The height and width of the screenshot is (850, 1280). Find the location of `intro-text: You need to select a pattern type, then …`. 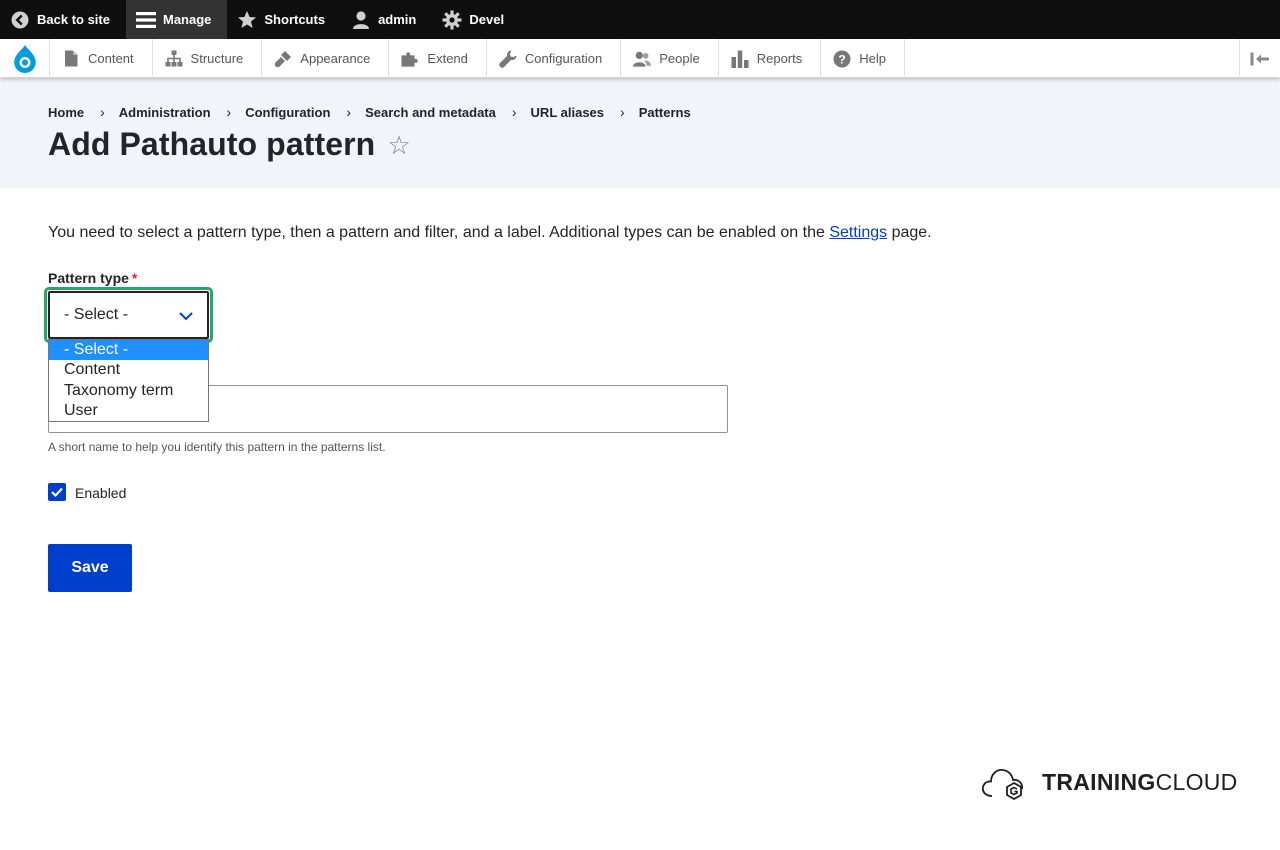

intro-text: You need to select a pattern type, then … is located at coordinates (490, 233).